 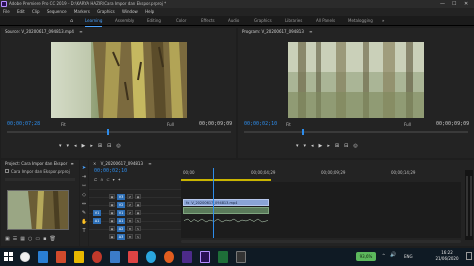 What do you see at coordinates (84, 177) in the screenshot?
I see `track-select-tool-icon: ⇥` at bounding box center [84, 177].